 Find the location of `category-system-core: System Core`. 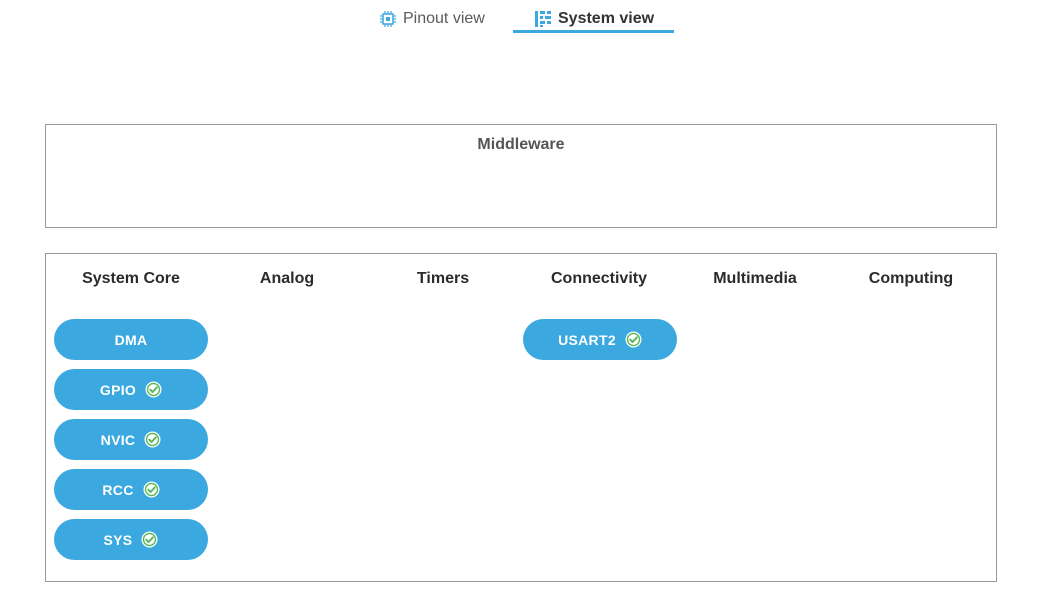

category-system-core: System Core is located at coordinates (131, 278).